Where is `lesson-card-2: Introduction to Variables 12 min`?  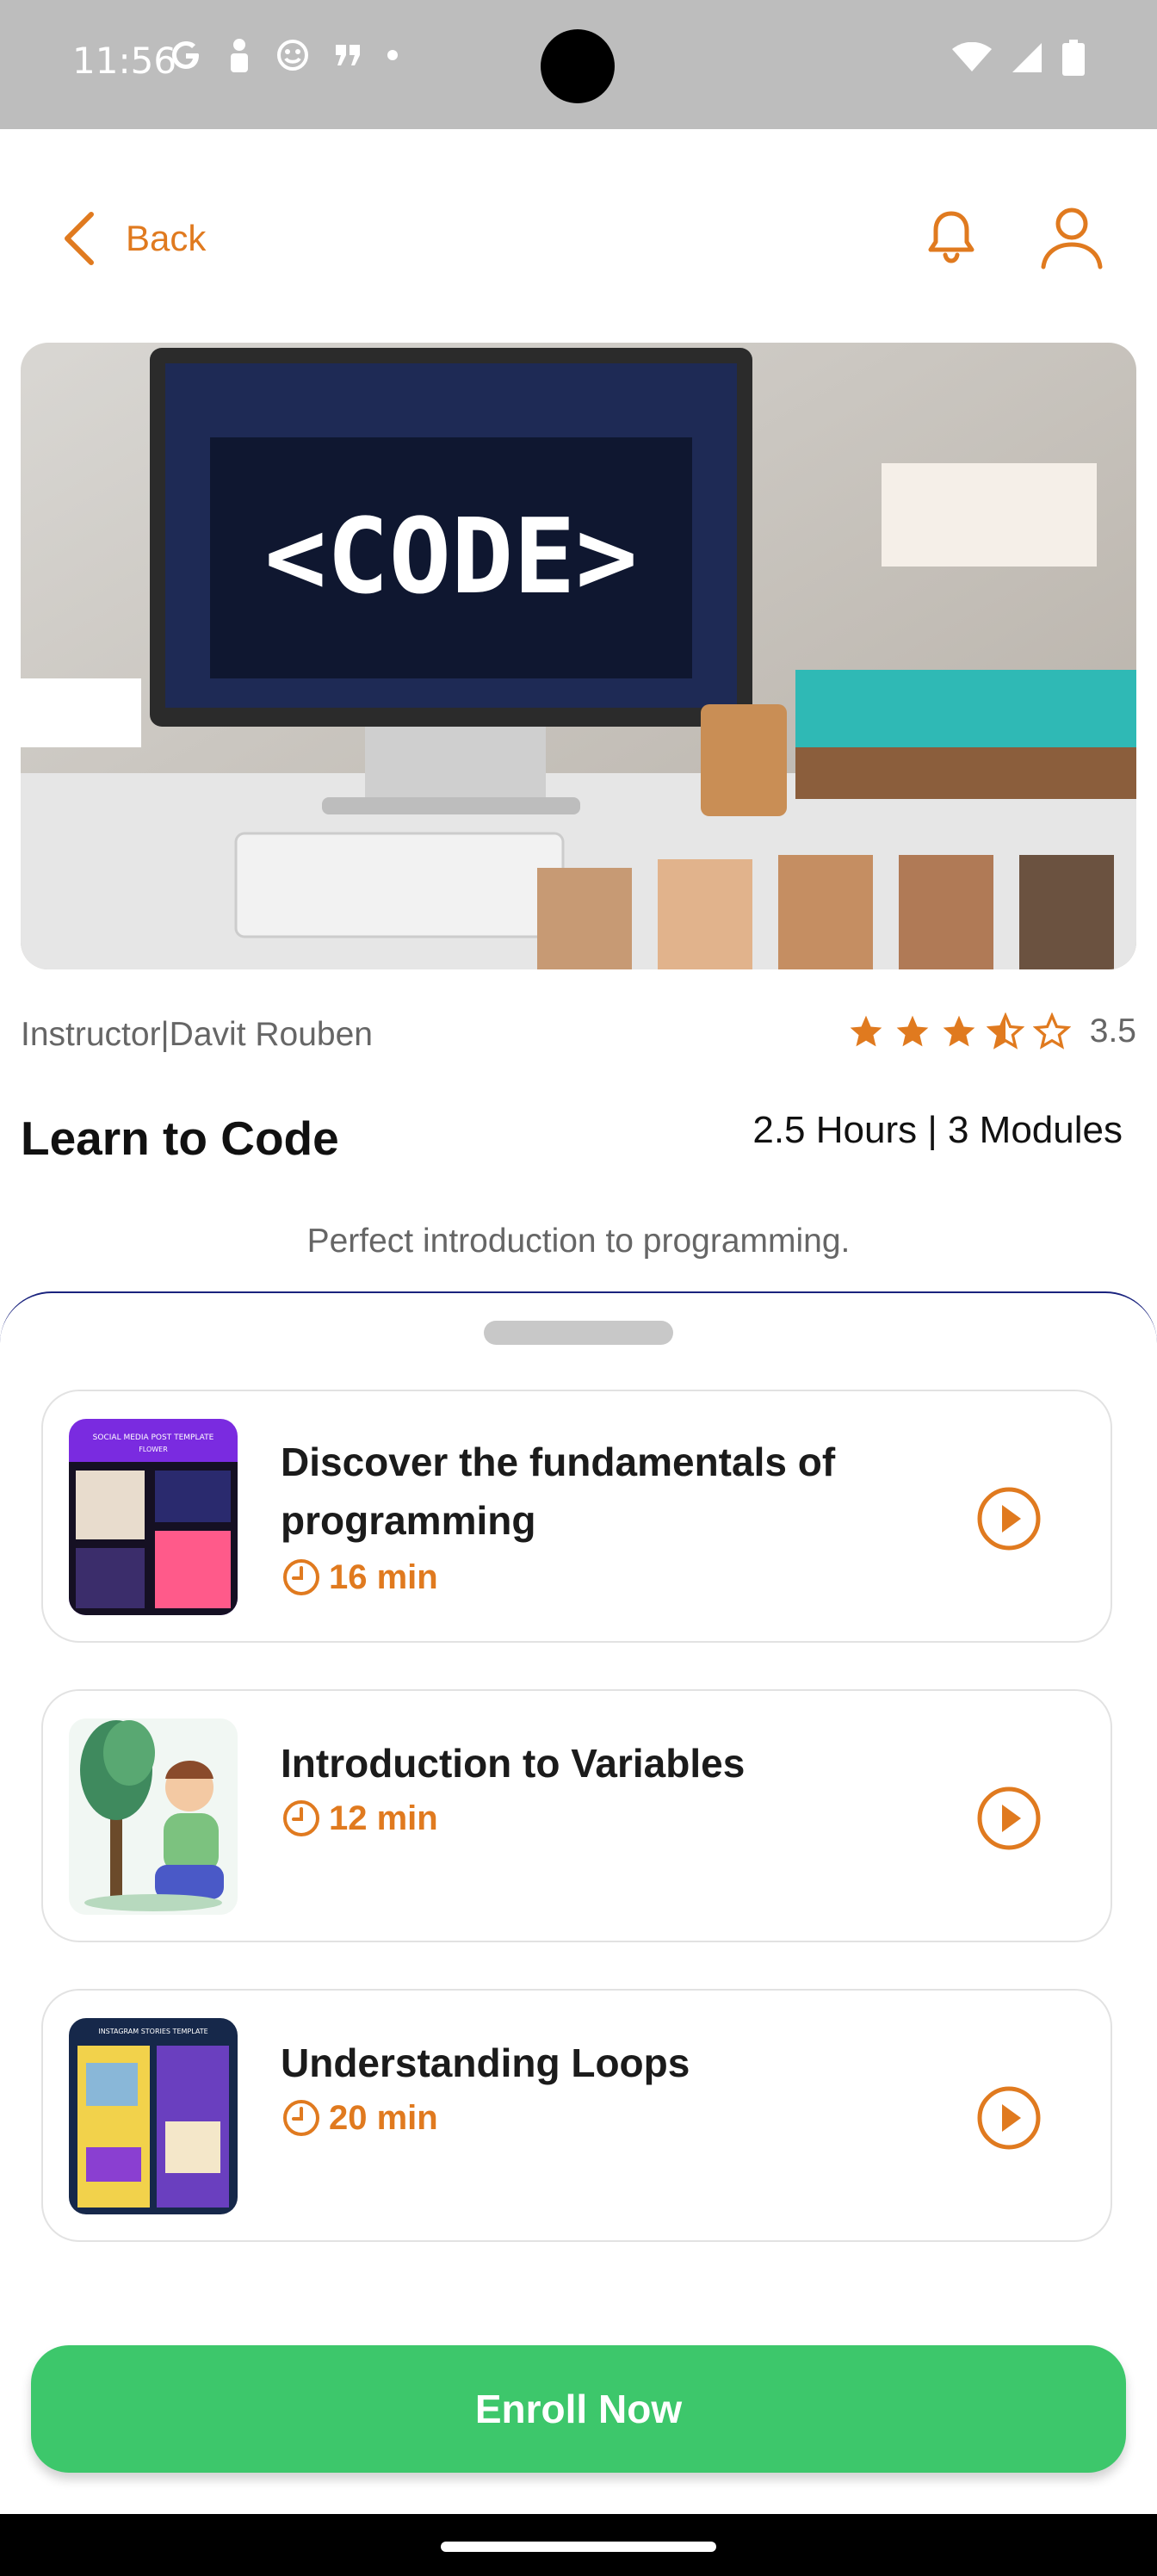 lesson-card-2: Introduction to Variables 12 min is located at coordinates (577, 1816).